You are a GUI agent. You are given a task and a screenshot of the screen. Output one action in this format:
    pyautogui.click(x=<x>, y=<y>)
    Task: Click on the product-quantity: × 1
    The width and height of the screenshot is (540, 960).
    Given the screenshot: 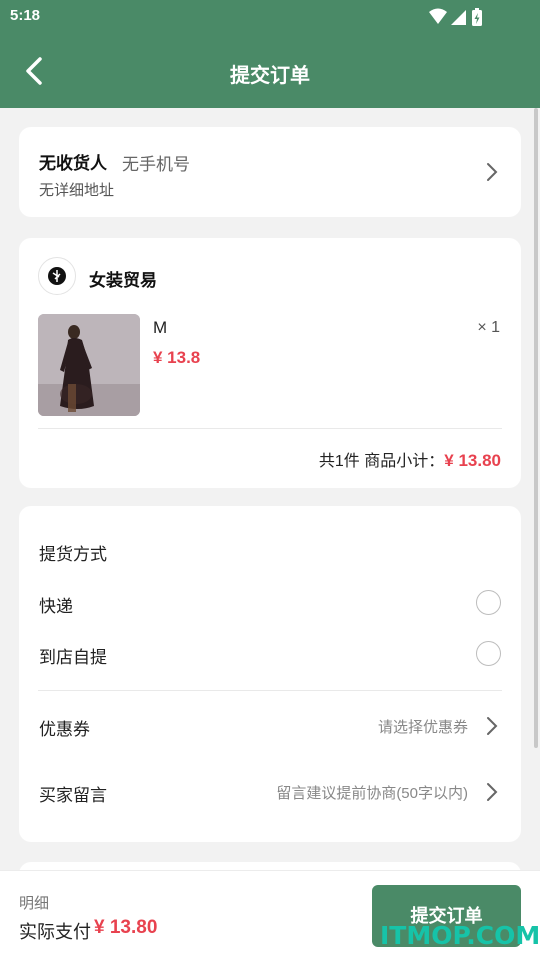 What is the action you would take?
    pyautogui.click(x=488, y=327)
    